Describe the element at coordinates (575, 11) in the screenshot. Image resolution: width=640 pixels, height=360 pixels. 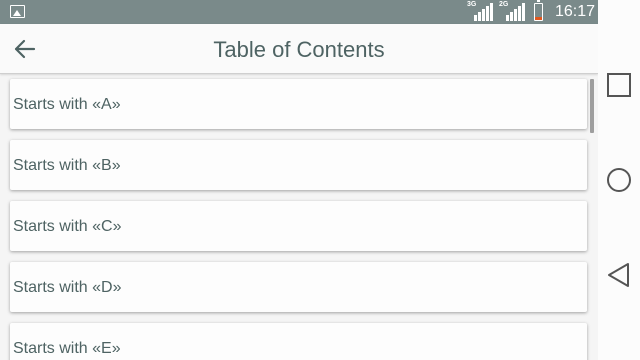
I see `status-clock: 16:17` at that location.